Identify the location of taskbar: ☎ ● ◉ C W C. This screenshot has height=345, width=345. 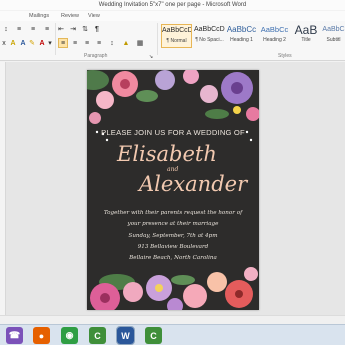
(172, 334).